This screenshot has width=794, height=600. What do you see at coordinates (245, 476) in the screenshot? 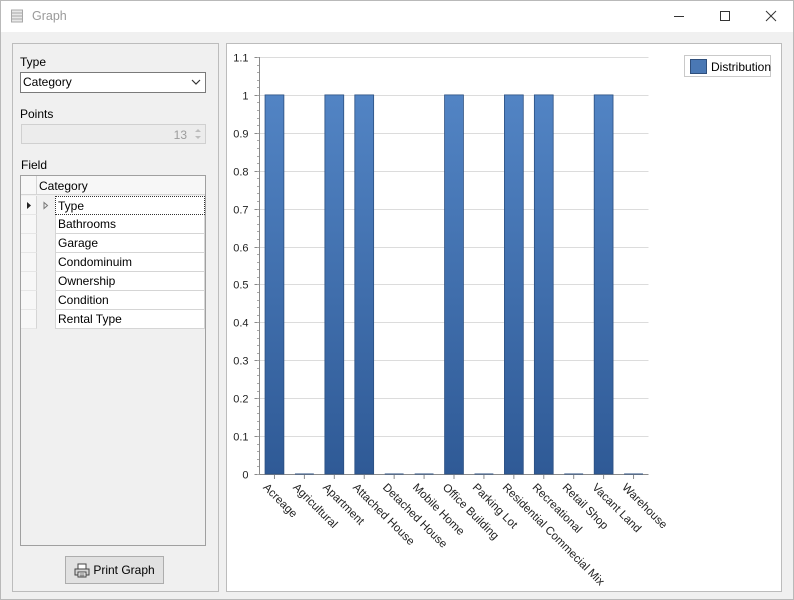
I see `y-tick-label: 0` at bounding box center [245, 476].